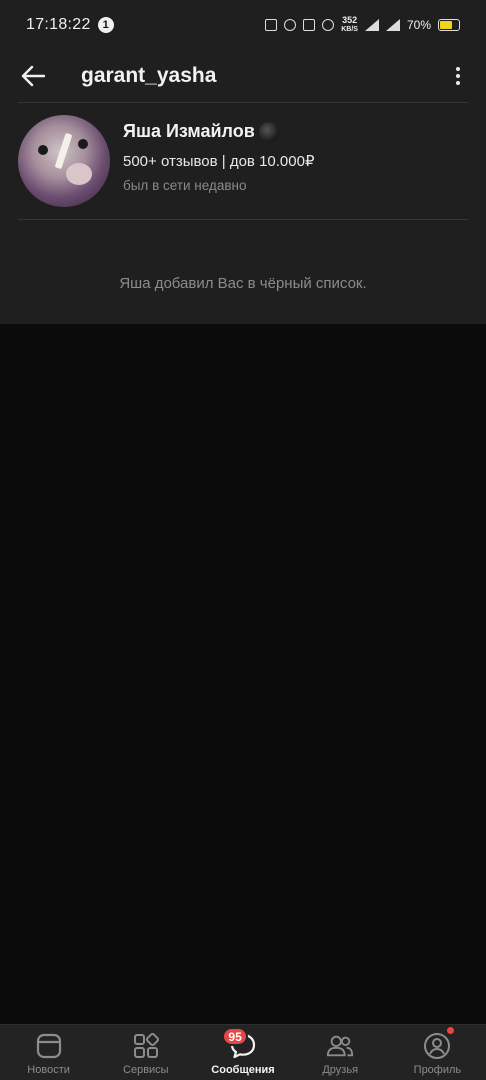 The width and height of the screenshot is (486, 1080). I want to click on profile-name: Яша Измайлов, so click(189, 131).